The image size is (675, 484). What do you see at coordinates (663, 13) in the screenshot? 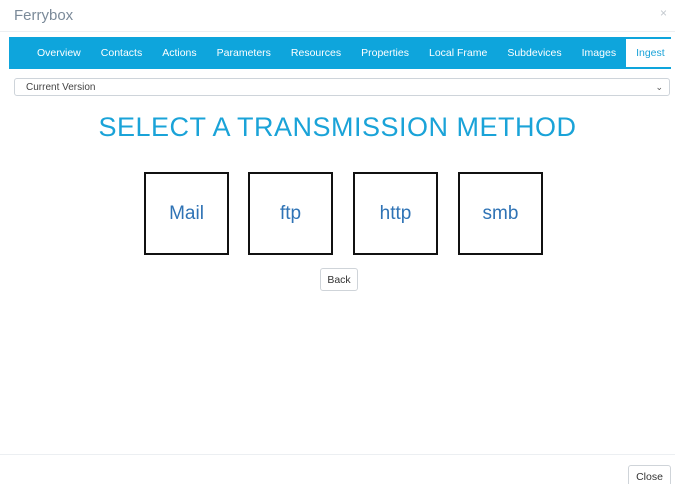
I see `close-icon: ×` at bounding box center [663, 13].